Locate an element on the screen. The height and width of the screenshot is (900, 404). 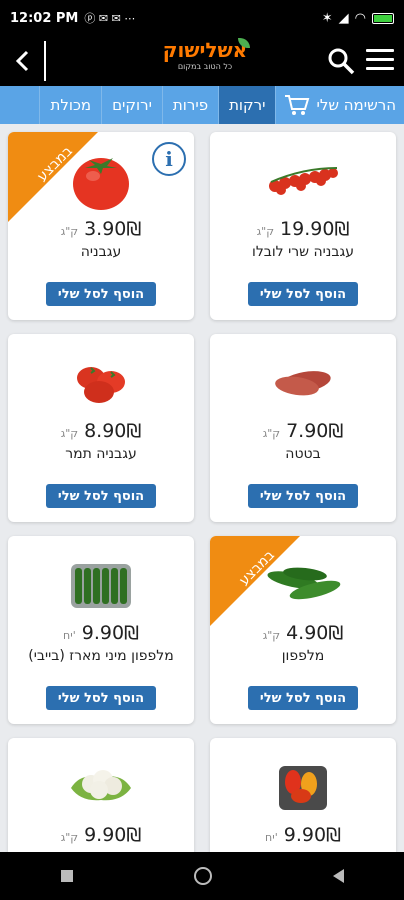
price: 7.90₪ is located at coordinates (315, 431).